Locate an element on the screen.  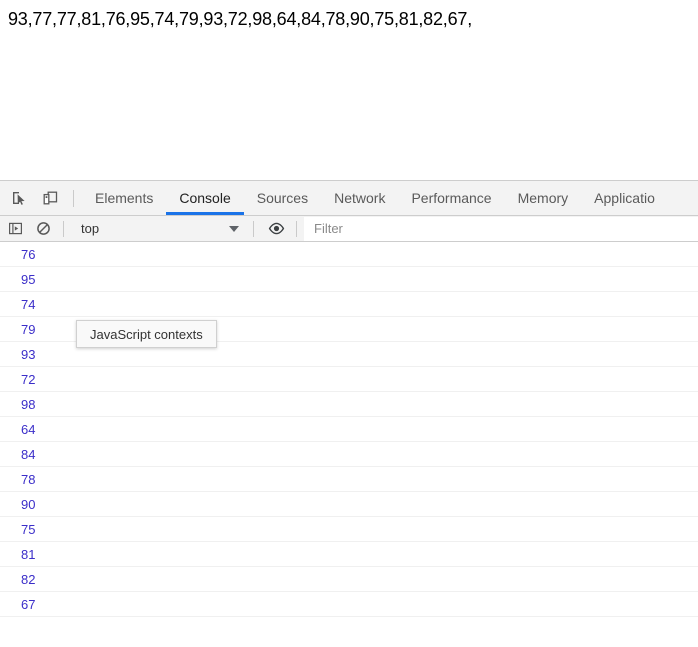
console-value: 67 is located at coordinates (28, 604).